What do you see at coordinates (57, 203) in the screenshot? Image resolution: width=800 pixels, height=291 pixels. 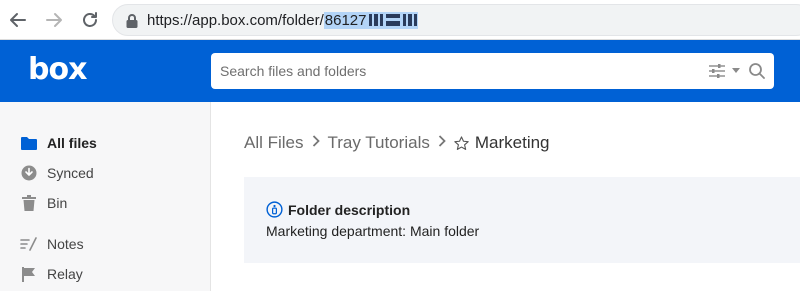 I see `sidebar-item-label: Bin` at bounding box center [57, 203].